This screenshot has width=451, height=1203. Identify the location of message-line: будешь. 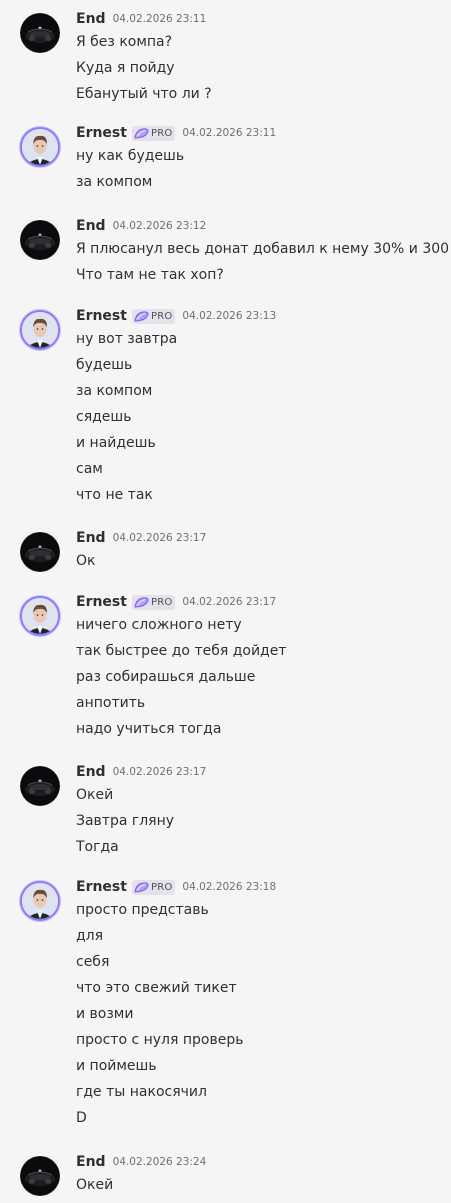
(104, 365).